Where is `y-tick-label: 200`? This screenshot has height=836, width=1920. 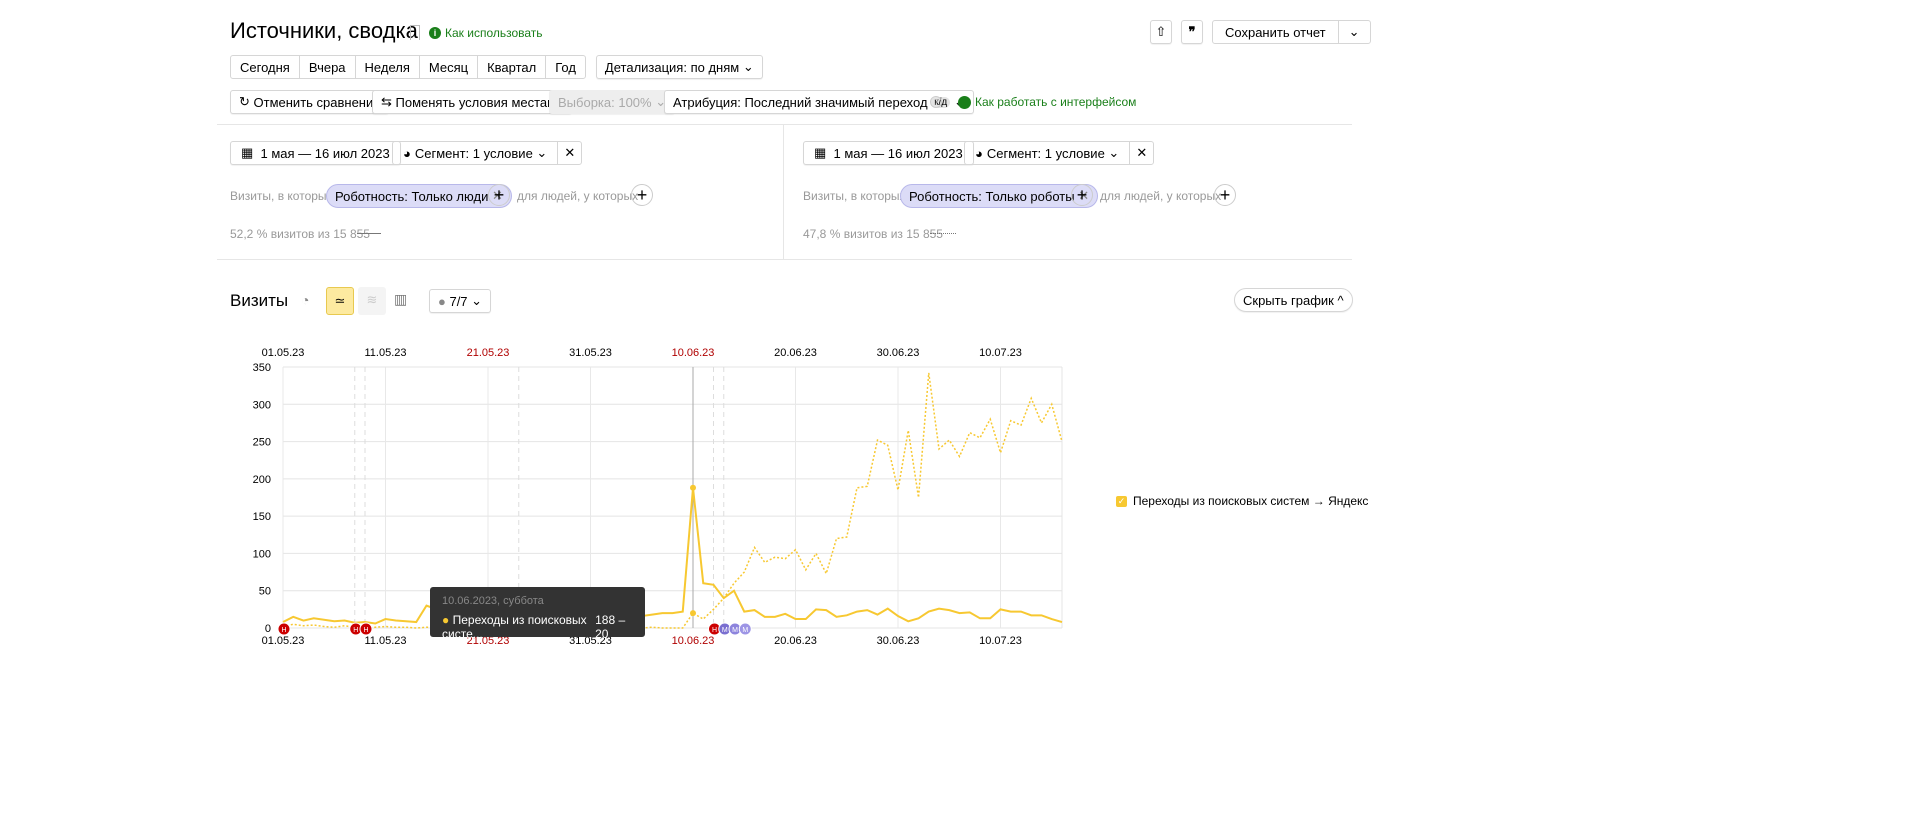
y-tick-label: 200 is located at coordinates (262, 480).